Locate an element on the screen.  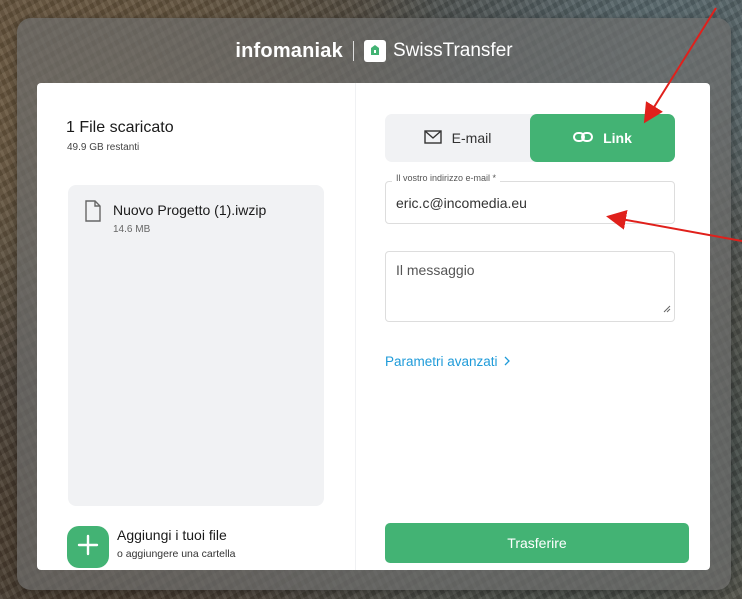
storage-remaining: 49.9 GB restanti is located at coordinates (103, 147).